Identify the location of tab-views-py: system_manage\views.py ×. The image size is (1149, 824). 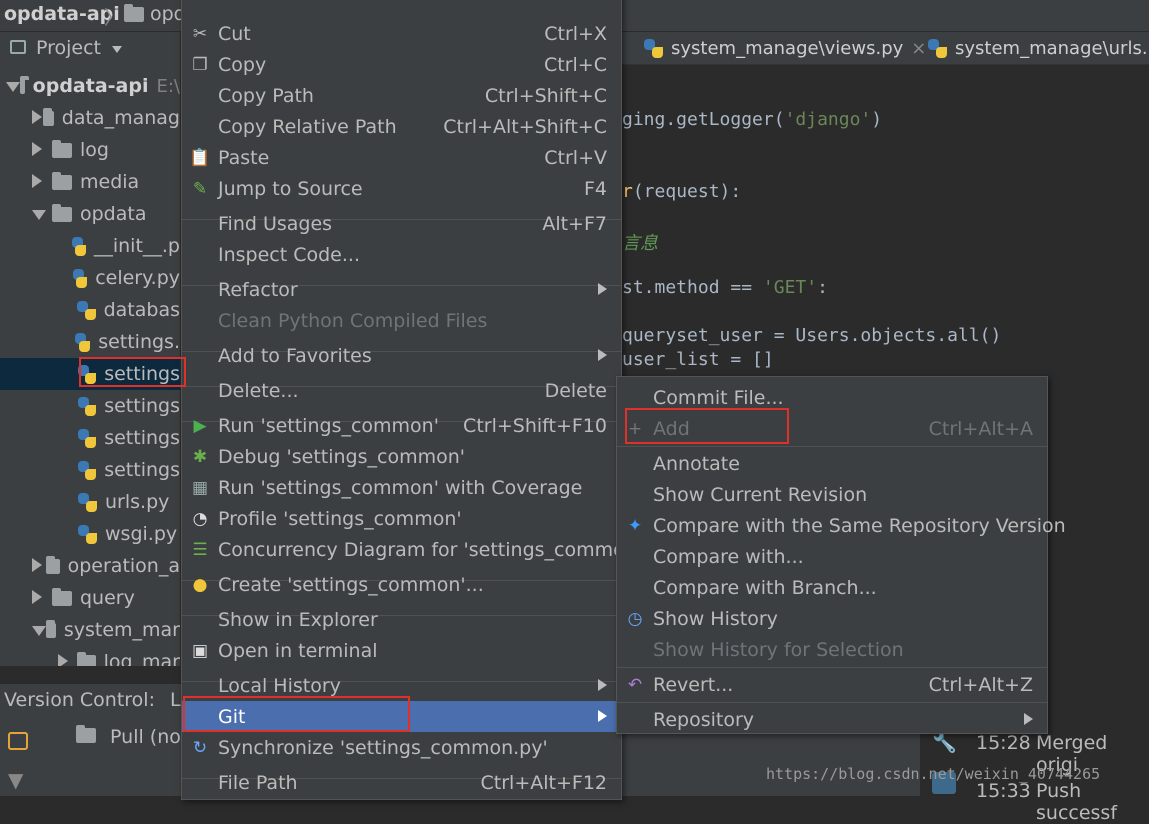
(785, 48).